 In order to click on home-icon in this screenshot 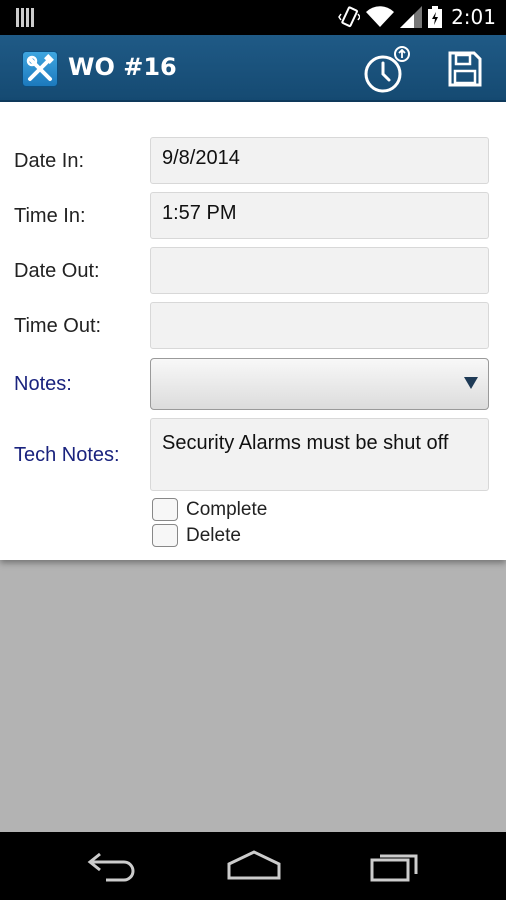, I will do `click(254, 866)`.